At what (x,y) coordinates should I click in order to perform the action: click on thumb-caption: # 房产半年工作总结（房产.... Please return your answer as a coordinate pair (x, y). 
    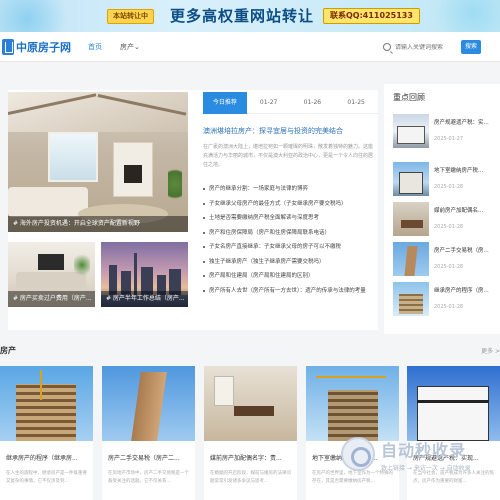
    Looking at the image, I should click on (144, 299).